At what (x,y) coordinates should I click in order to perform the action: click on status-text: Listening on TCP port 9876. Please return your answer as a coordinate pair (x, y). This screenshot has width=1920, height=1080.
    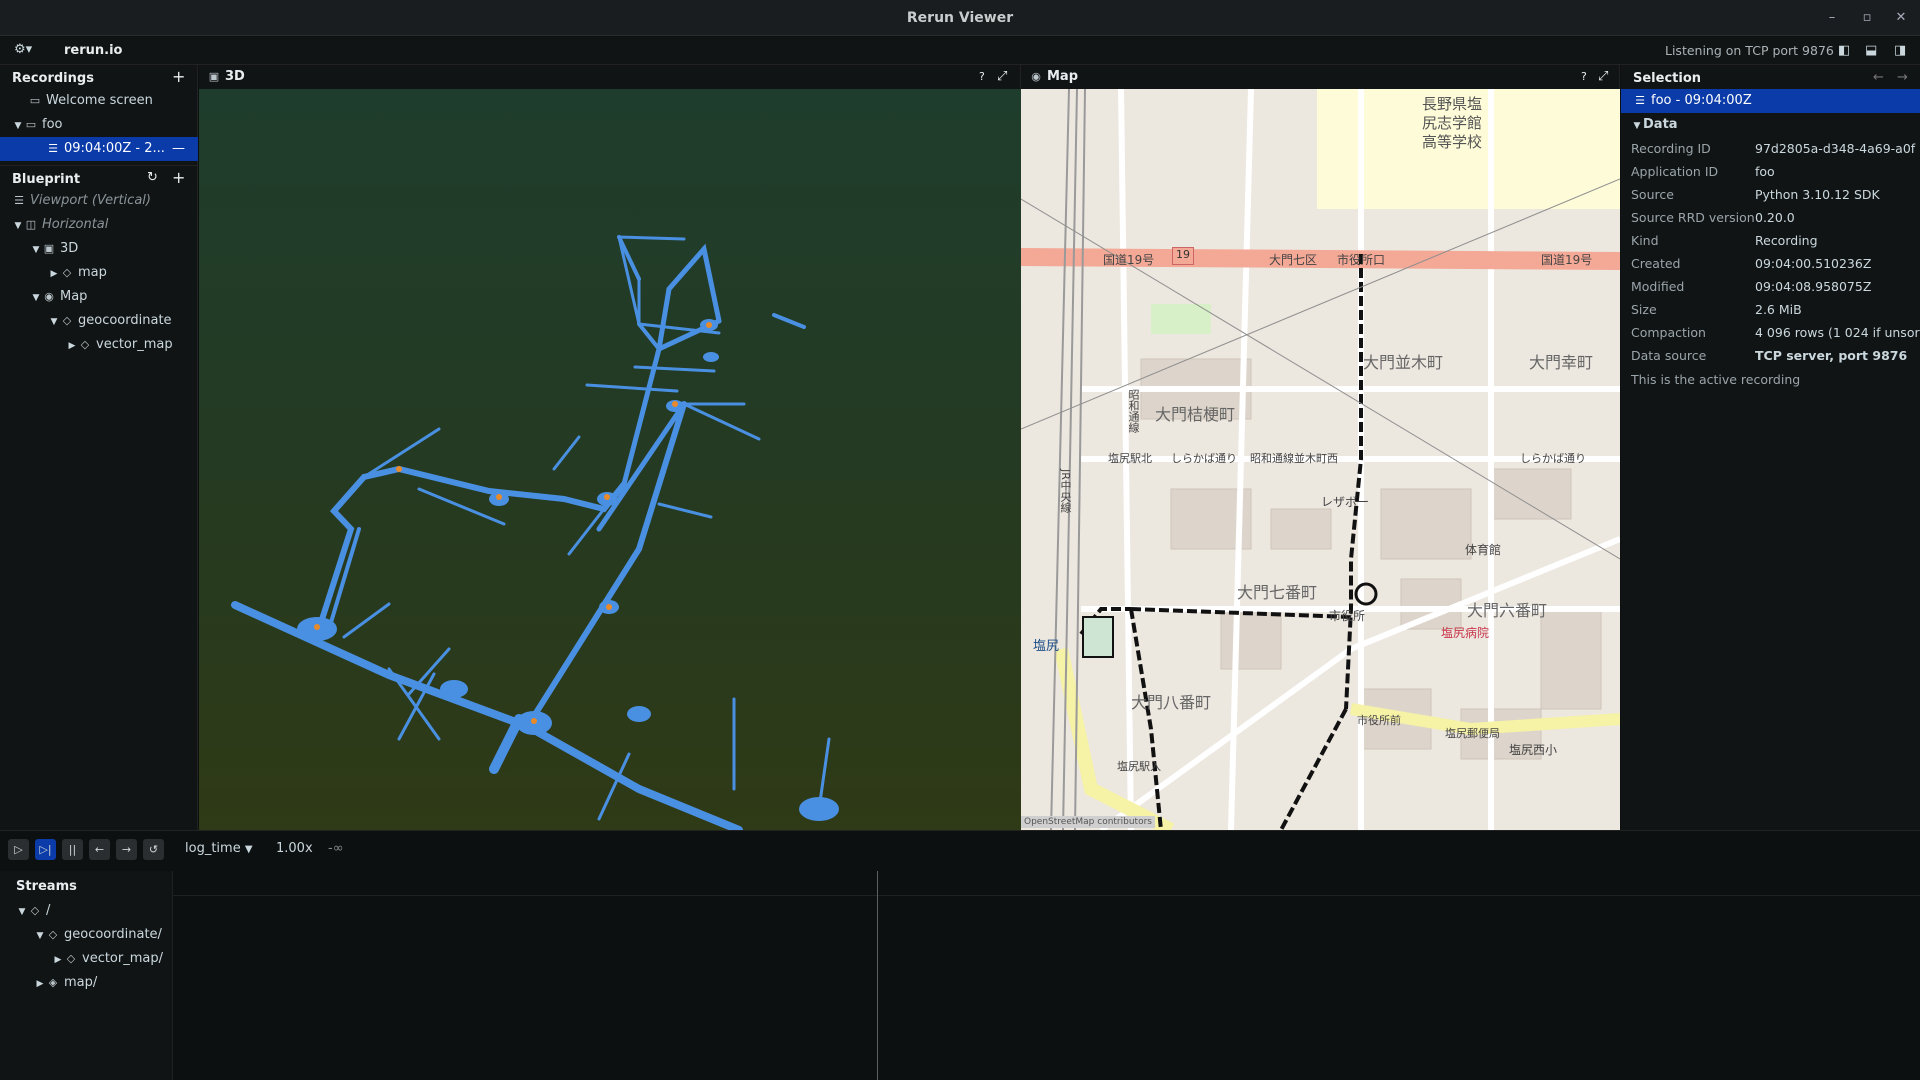
    Looking at the image, I should click on (1749, 50).